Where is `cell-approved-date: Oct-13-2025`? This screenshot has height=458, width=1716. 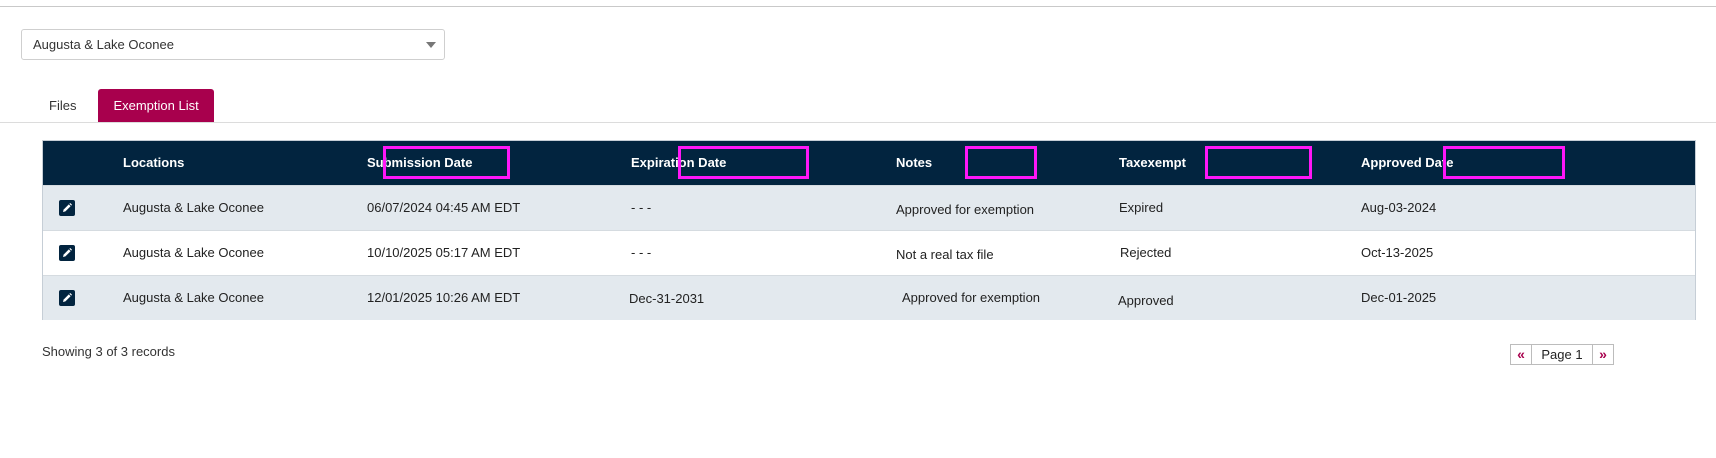 cell-approved-date: Oct-13-2025 is located at coordinates (1397, 252).